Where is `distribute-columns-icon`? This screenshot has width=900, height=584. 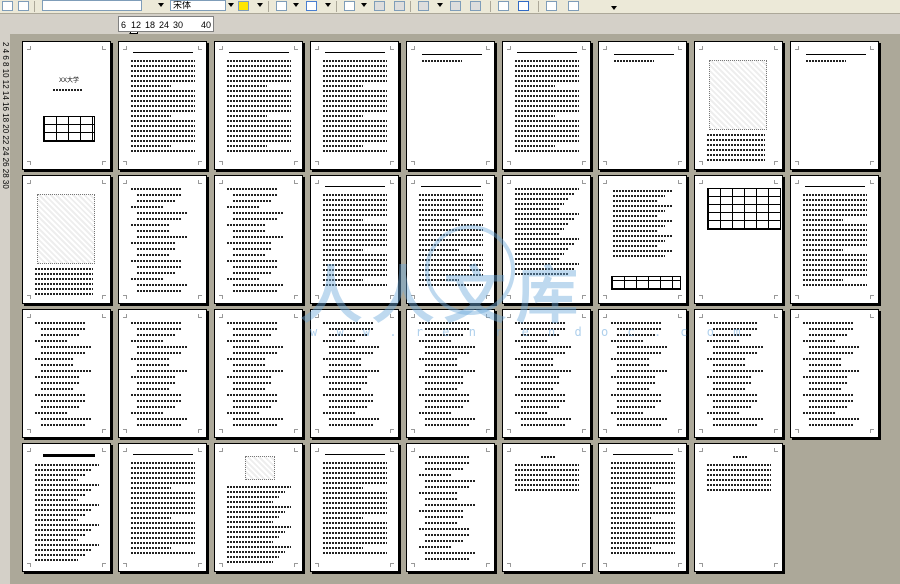 distribute-columns-icon is located at coordinates (475, 6).